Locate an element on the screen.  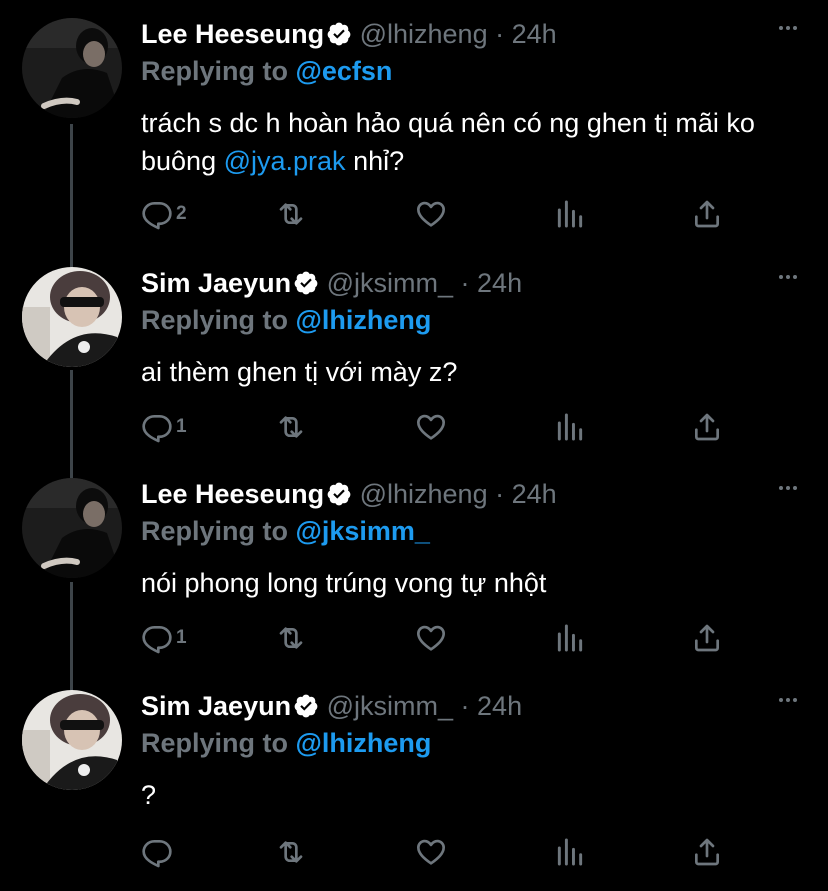
thread-line is located at coordinates (71, 638).